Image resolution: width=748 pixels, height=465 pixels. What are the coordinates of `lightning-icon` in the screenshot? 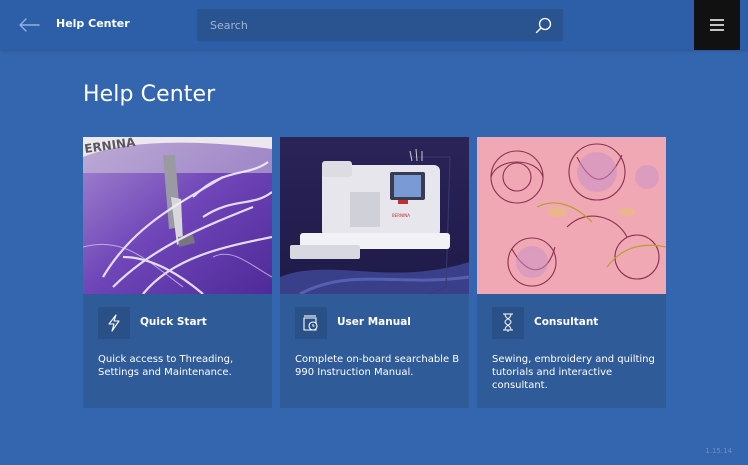 It's located at (114, 323).